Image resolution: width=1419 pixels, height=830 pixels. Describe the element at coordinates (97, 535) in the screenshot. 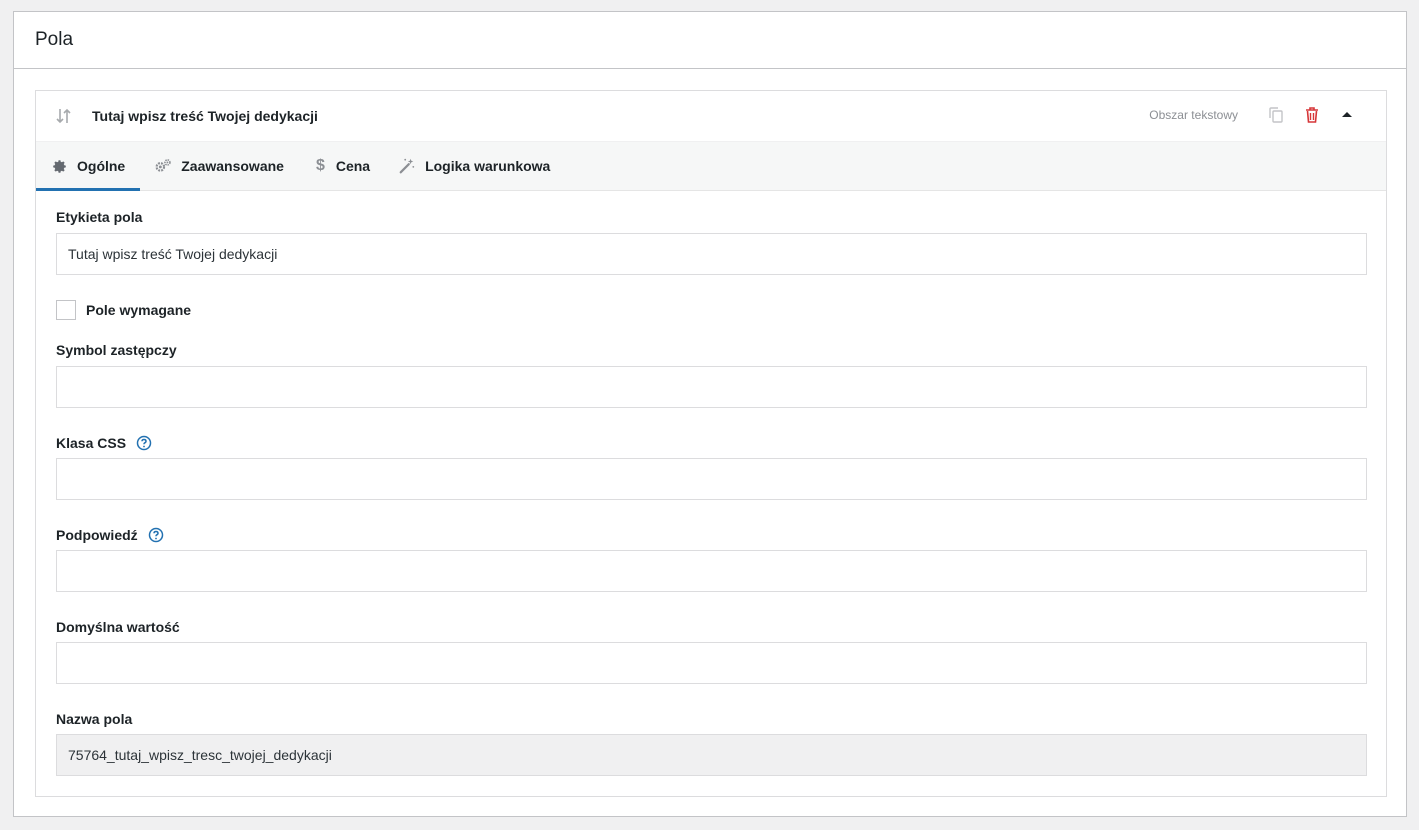

I see `hint-label: Podpowiedź` at that location.